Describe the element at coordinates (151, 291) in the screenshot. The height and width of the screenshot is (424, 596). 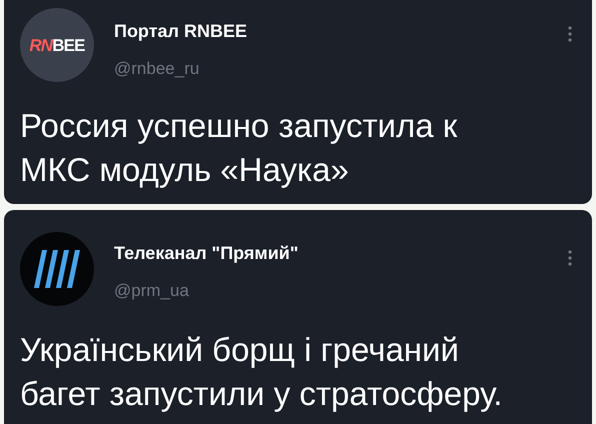
I see `author-handle: @prm_ua` at that location.